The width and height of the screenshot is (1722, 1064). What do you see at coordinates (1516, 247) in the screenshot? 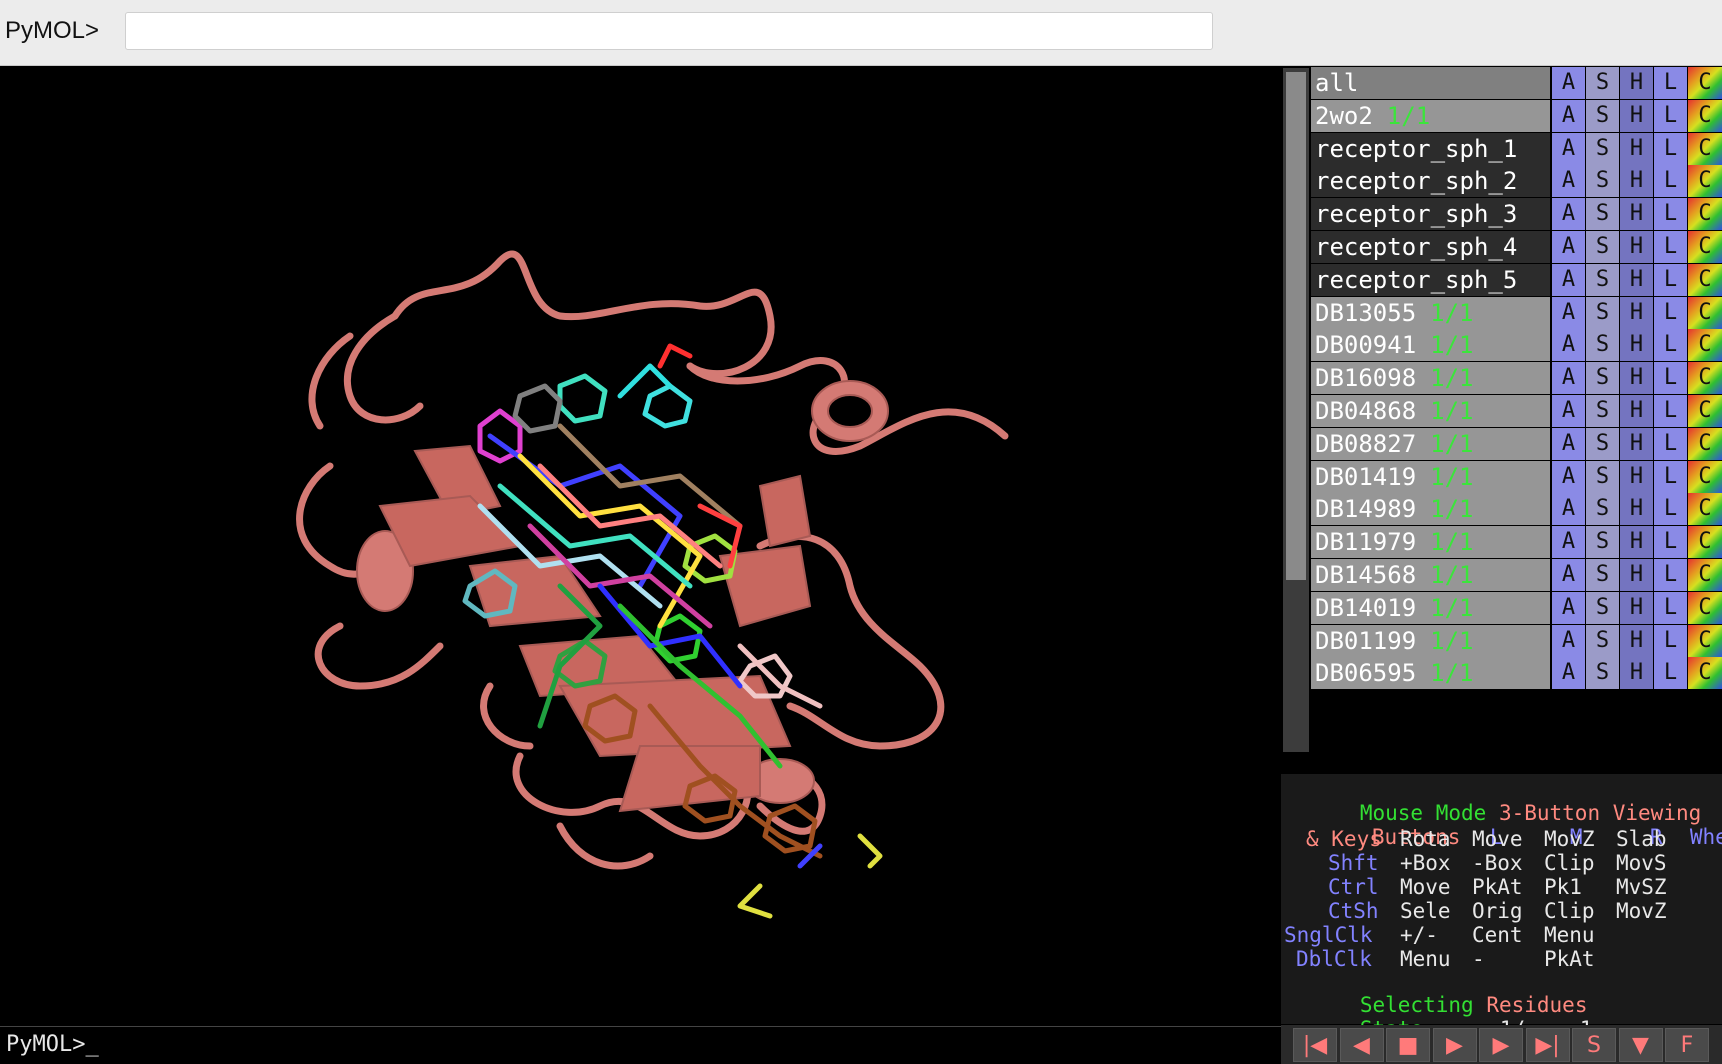
I see `object-row-receptor_sph_4: receptor_sph_4 A S H L C` at bounding box center [1516, 247].